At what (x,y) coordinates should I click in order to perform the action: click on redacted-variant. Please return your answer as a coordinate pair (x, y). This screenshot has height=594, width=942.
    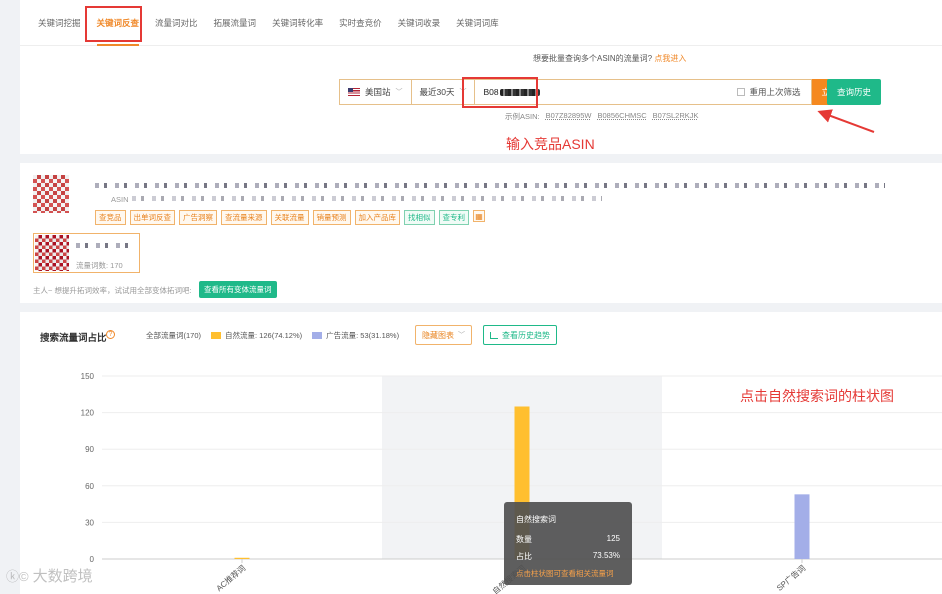
    Looking at the image, I should click on (103, 245).